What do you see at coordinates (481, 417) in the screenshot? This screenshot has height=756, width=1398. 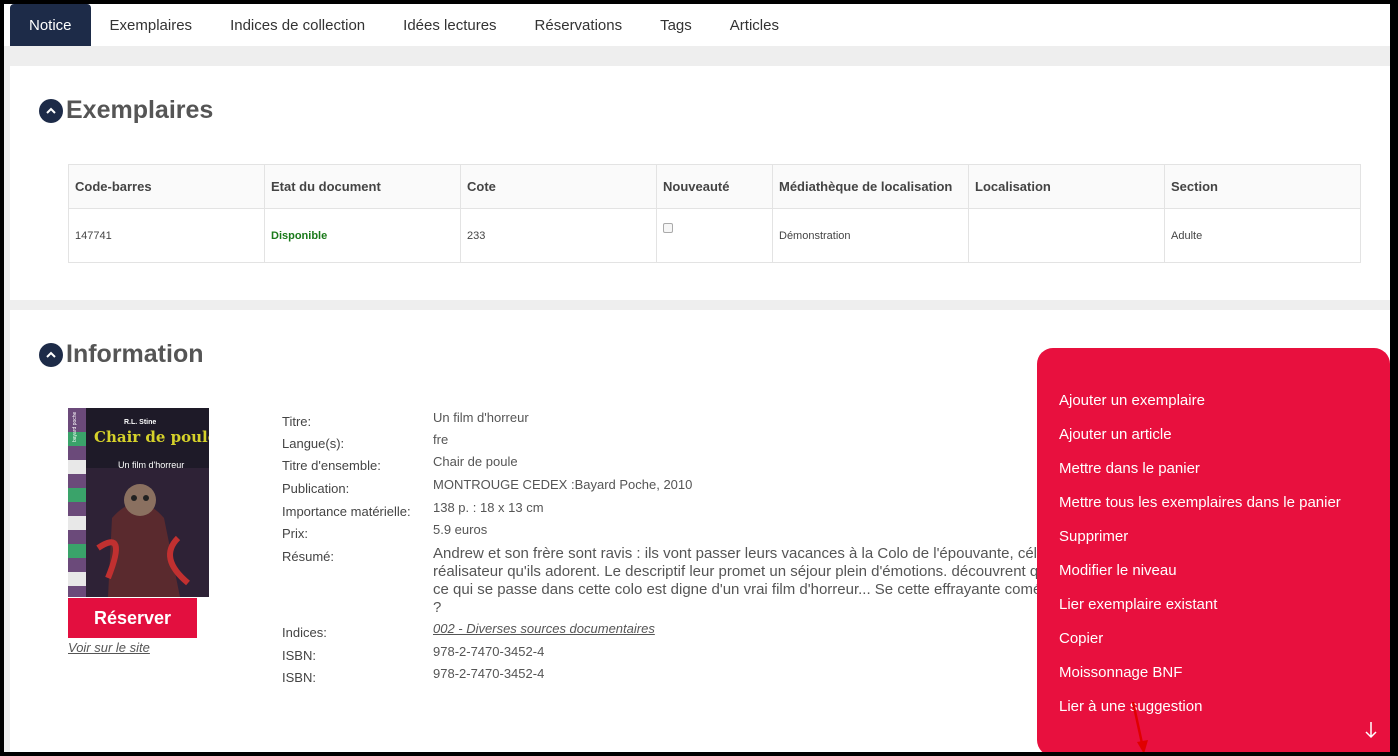 I see `field-value: Un film d'horreur` at bounding box center [481, 417].